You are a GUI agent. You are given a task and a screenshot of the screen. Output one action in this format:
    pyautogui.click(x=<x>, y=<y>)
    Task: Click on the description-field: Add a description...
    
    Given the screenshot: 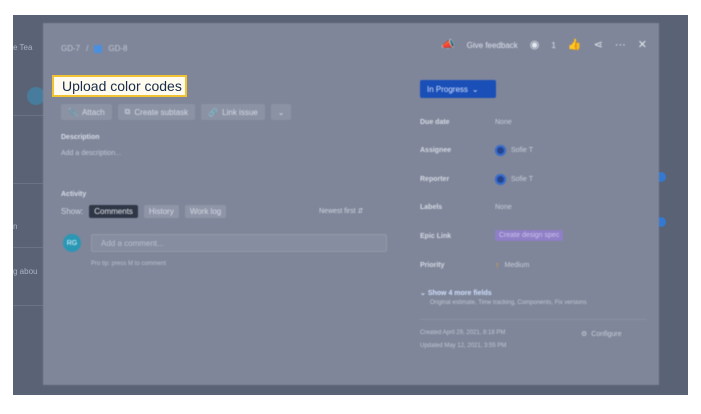 What is the action you would take?
    pyautogui.click(x=91, y=153)
    